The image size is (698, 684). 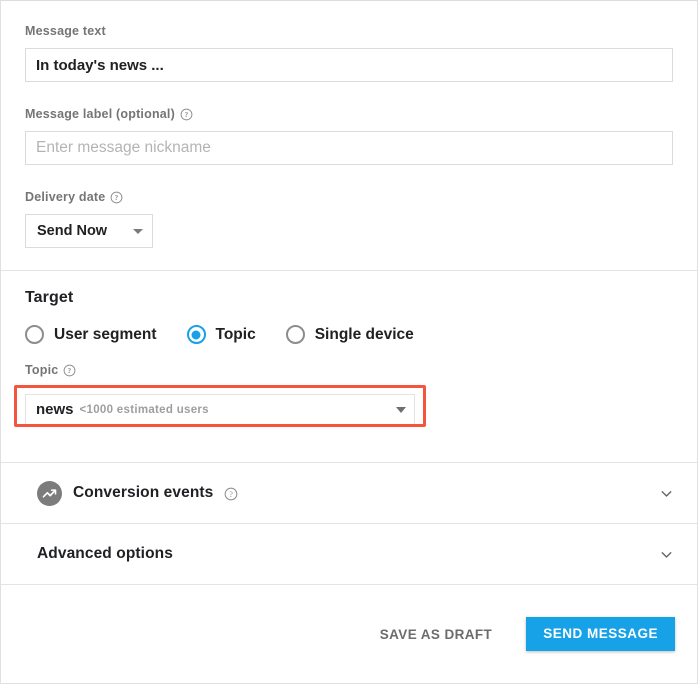 What do you see at coordinates (349, 31) in the screenshot?
I see `message-text-label: Message text` at bounding box center [349, 31].